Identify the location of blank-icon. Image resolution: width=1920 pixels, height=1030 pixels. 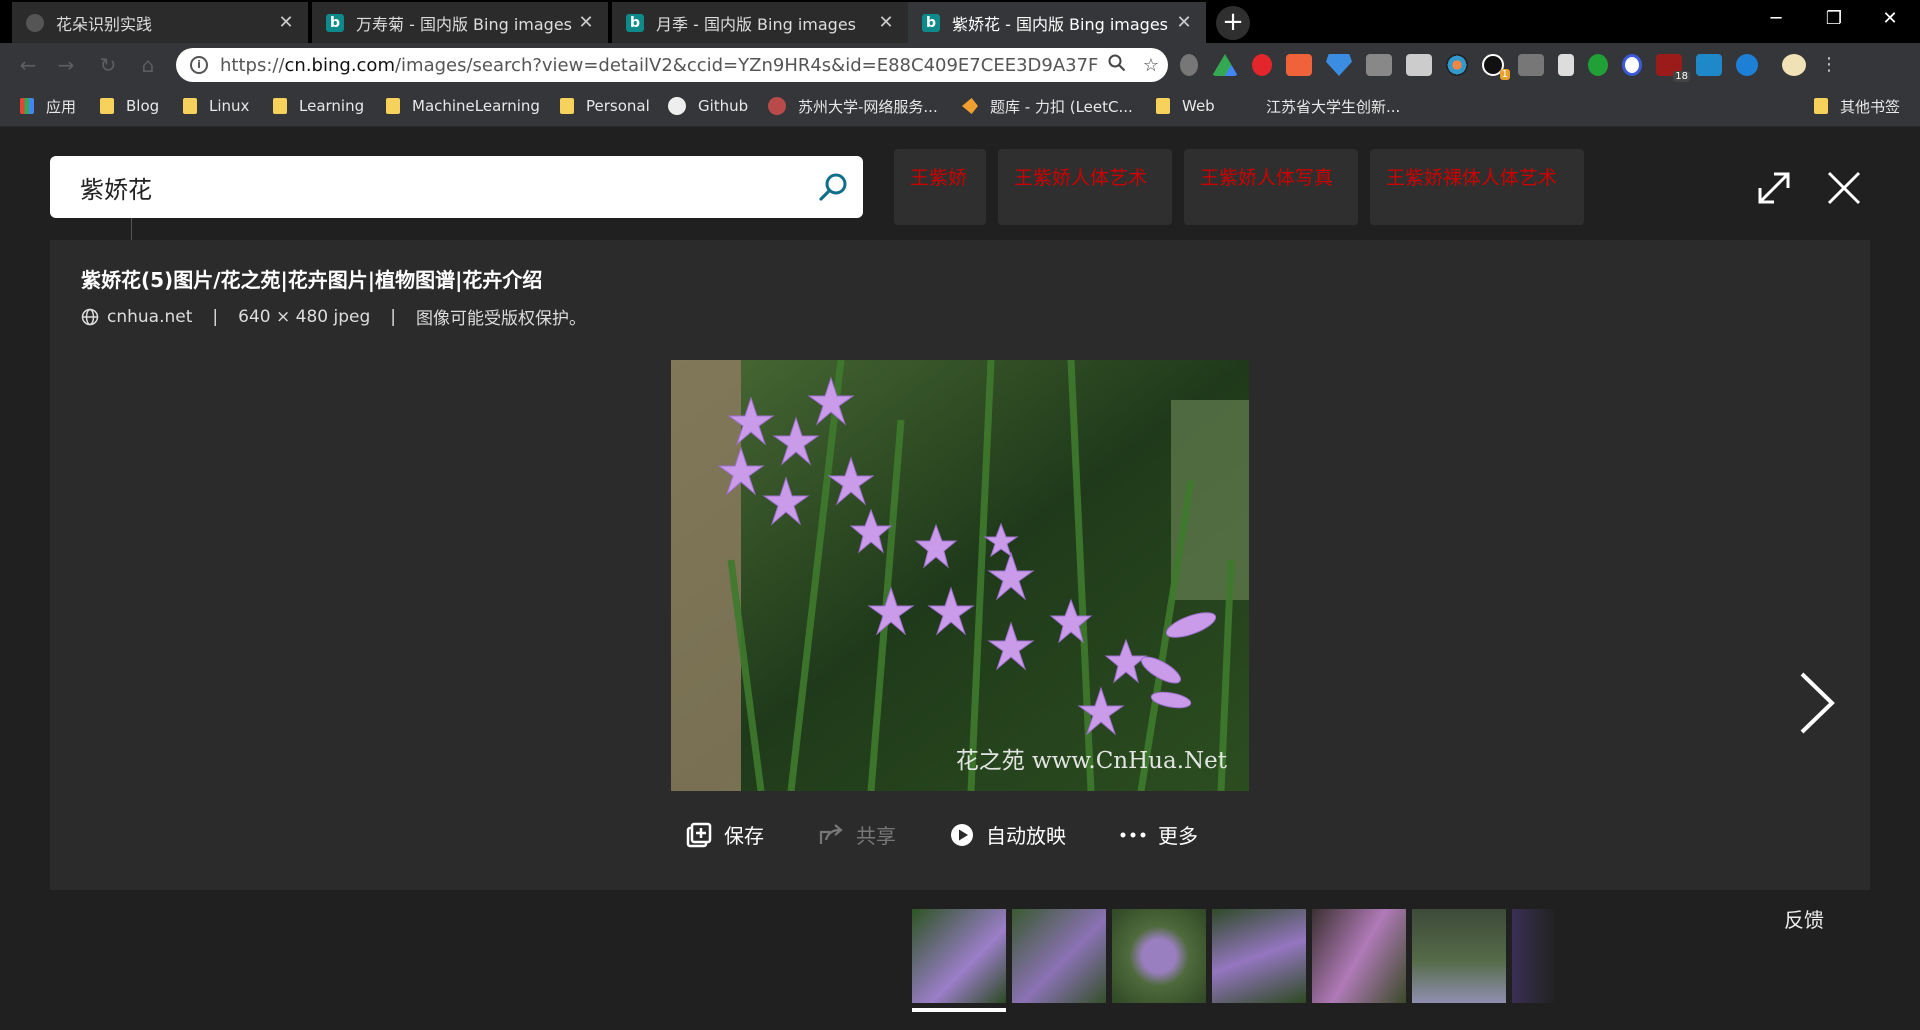
(1247, 106).